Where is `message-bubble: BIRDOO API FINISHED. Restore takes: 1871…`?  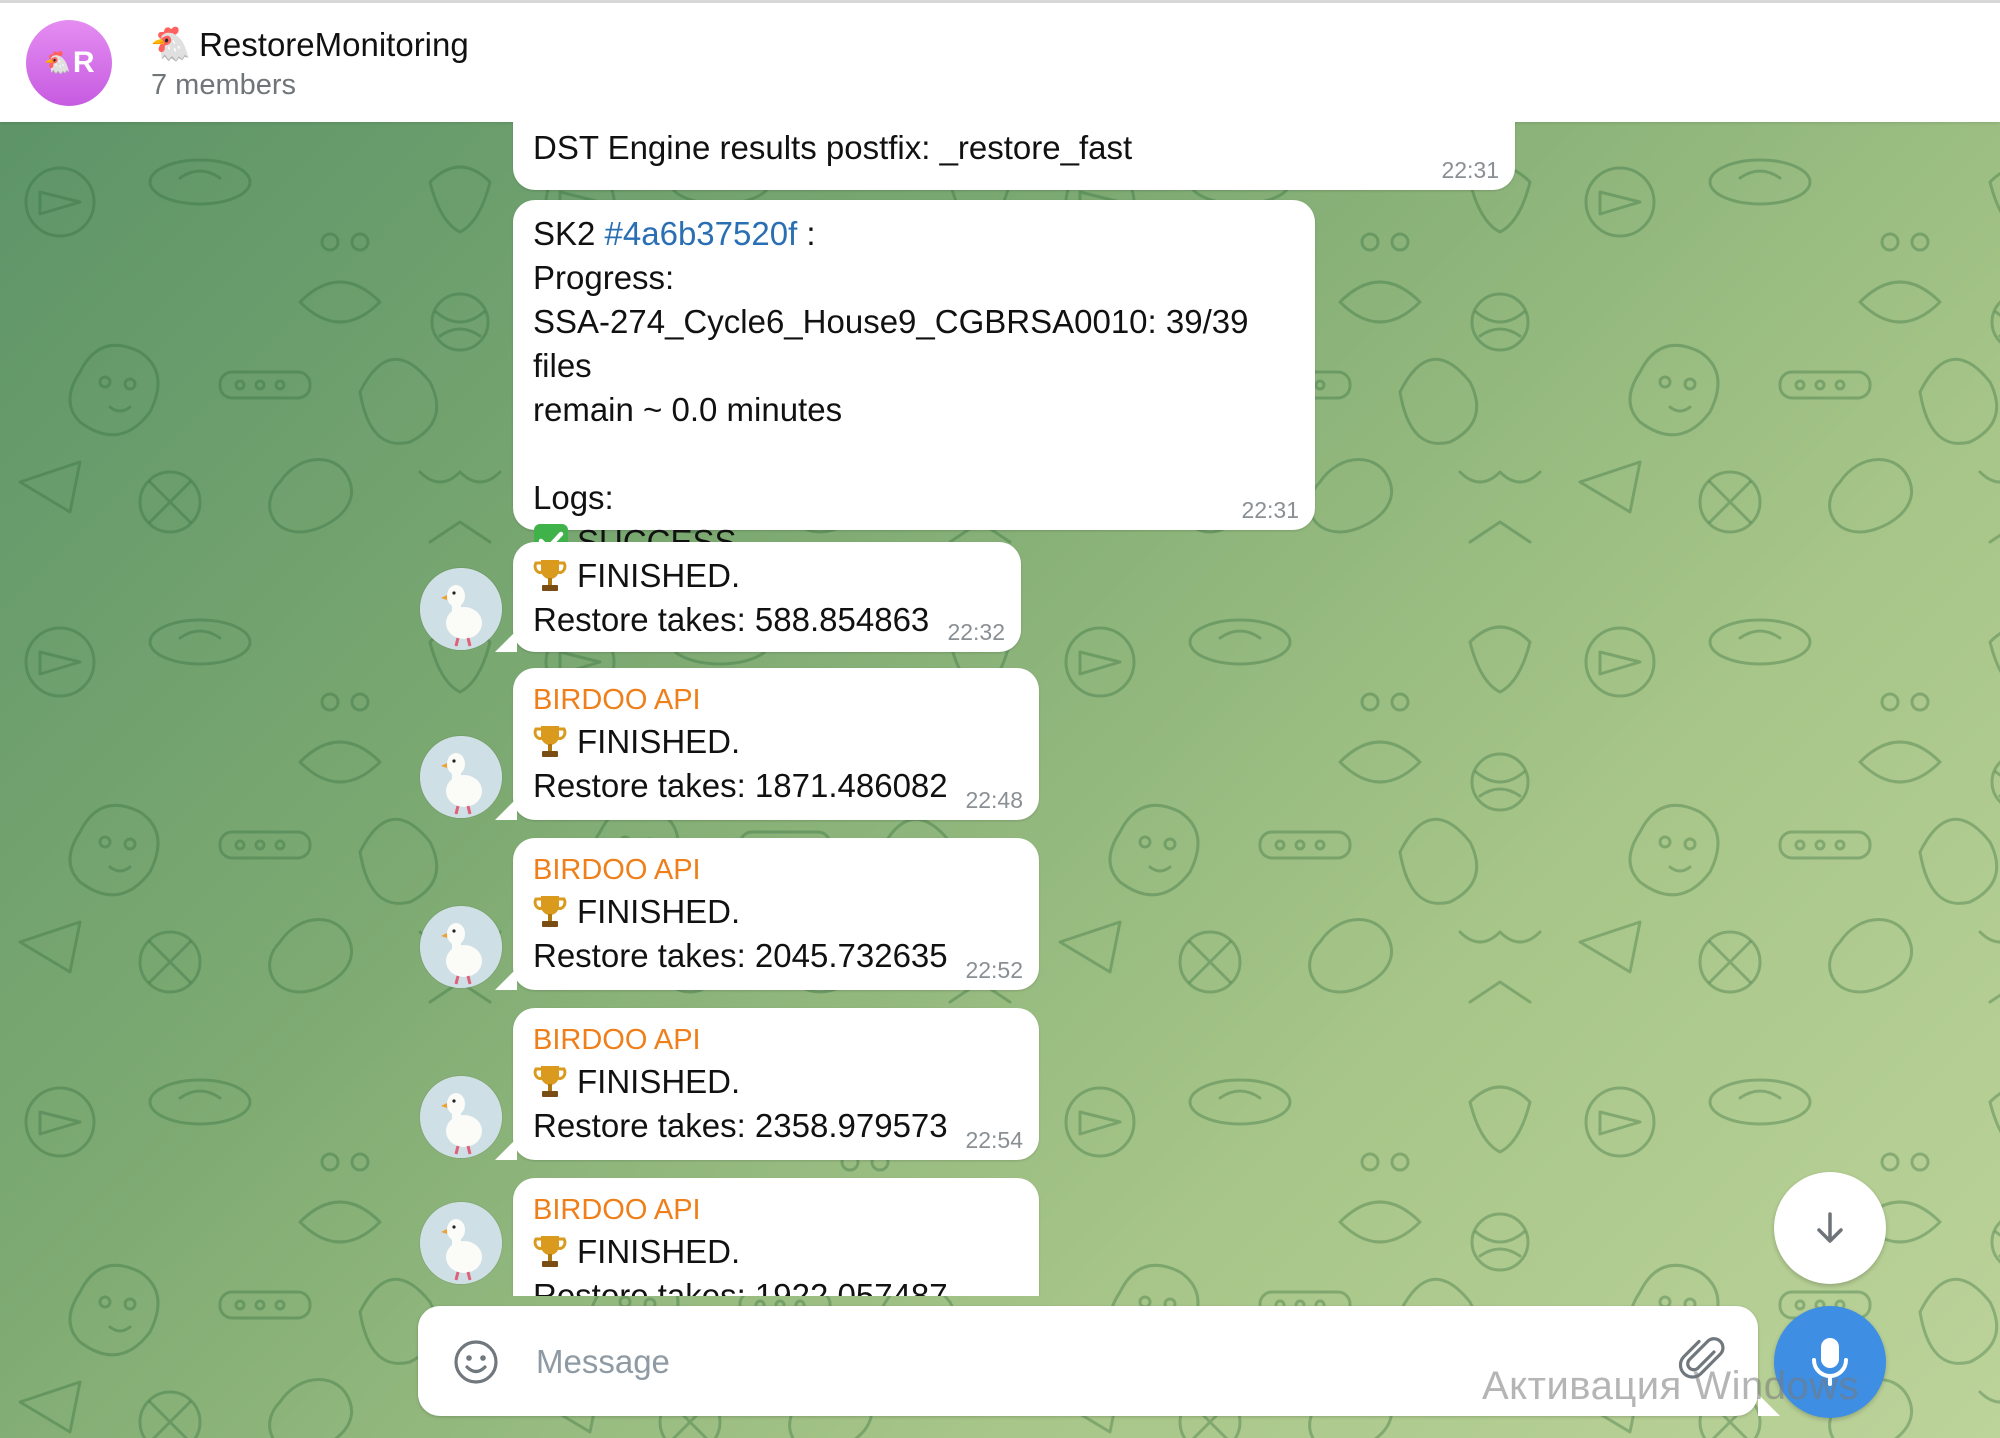 message-bubble: BIRDOO API FINISHED. Restore takes: 1871… is located at coordinates (776, 744).